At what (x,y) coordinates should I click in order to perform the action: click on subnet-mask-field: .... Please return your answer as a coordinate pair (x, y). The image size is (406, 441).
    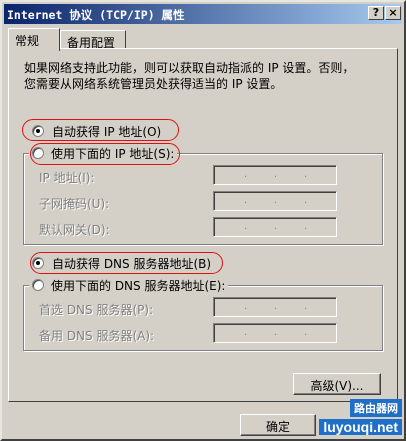
    Looking at the image, I should click on (275, 201).